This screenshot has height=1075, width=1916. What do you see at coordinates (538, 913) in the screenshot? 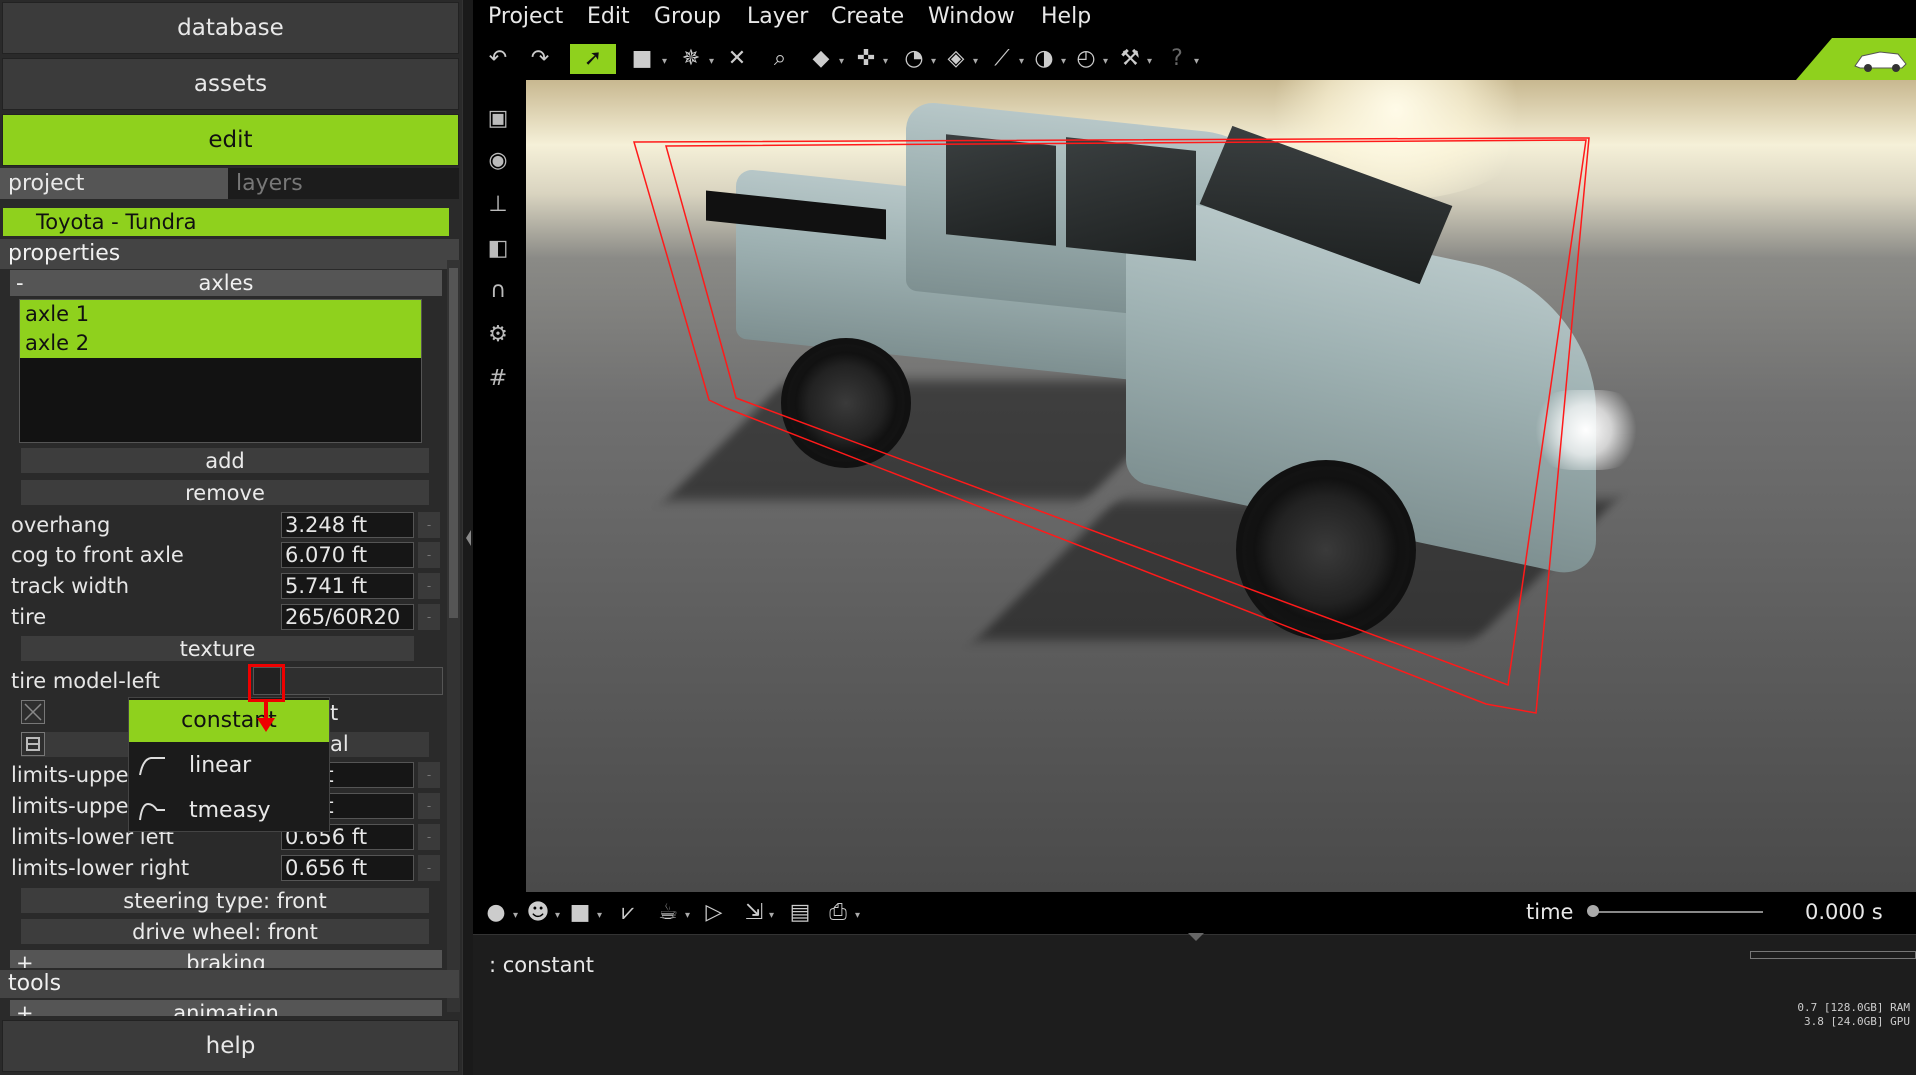
I see `head-icon: ☻` at bounding box center [538, 913].